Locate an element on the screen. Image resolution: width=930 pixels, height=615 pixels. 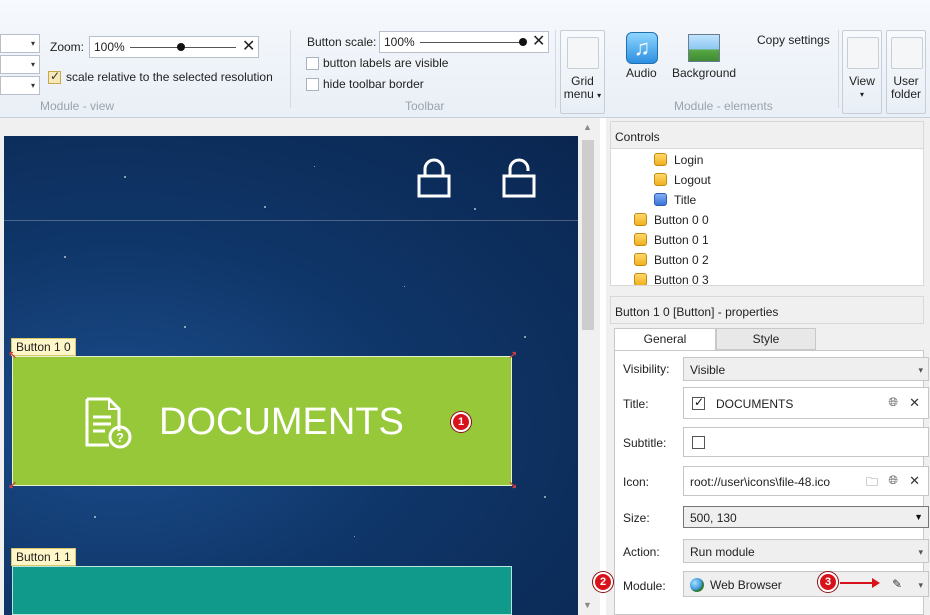
globe-web-icon is located at coordinates (697, 585).